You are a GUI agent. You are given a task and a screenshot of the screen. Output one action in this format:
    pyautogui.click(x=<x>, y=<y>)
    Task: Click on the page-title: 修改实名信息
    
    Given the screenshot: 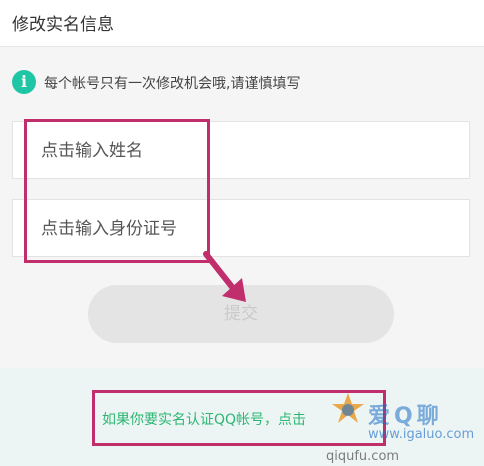 What is the action you would take?
    pyautogui.click(x=63, y=25)
    